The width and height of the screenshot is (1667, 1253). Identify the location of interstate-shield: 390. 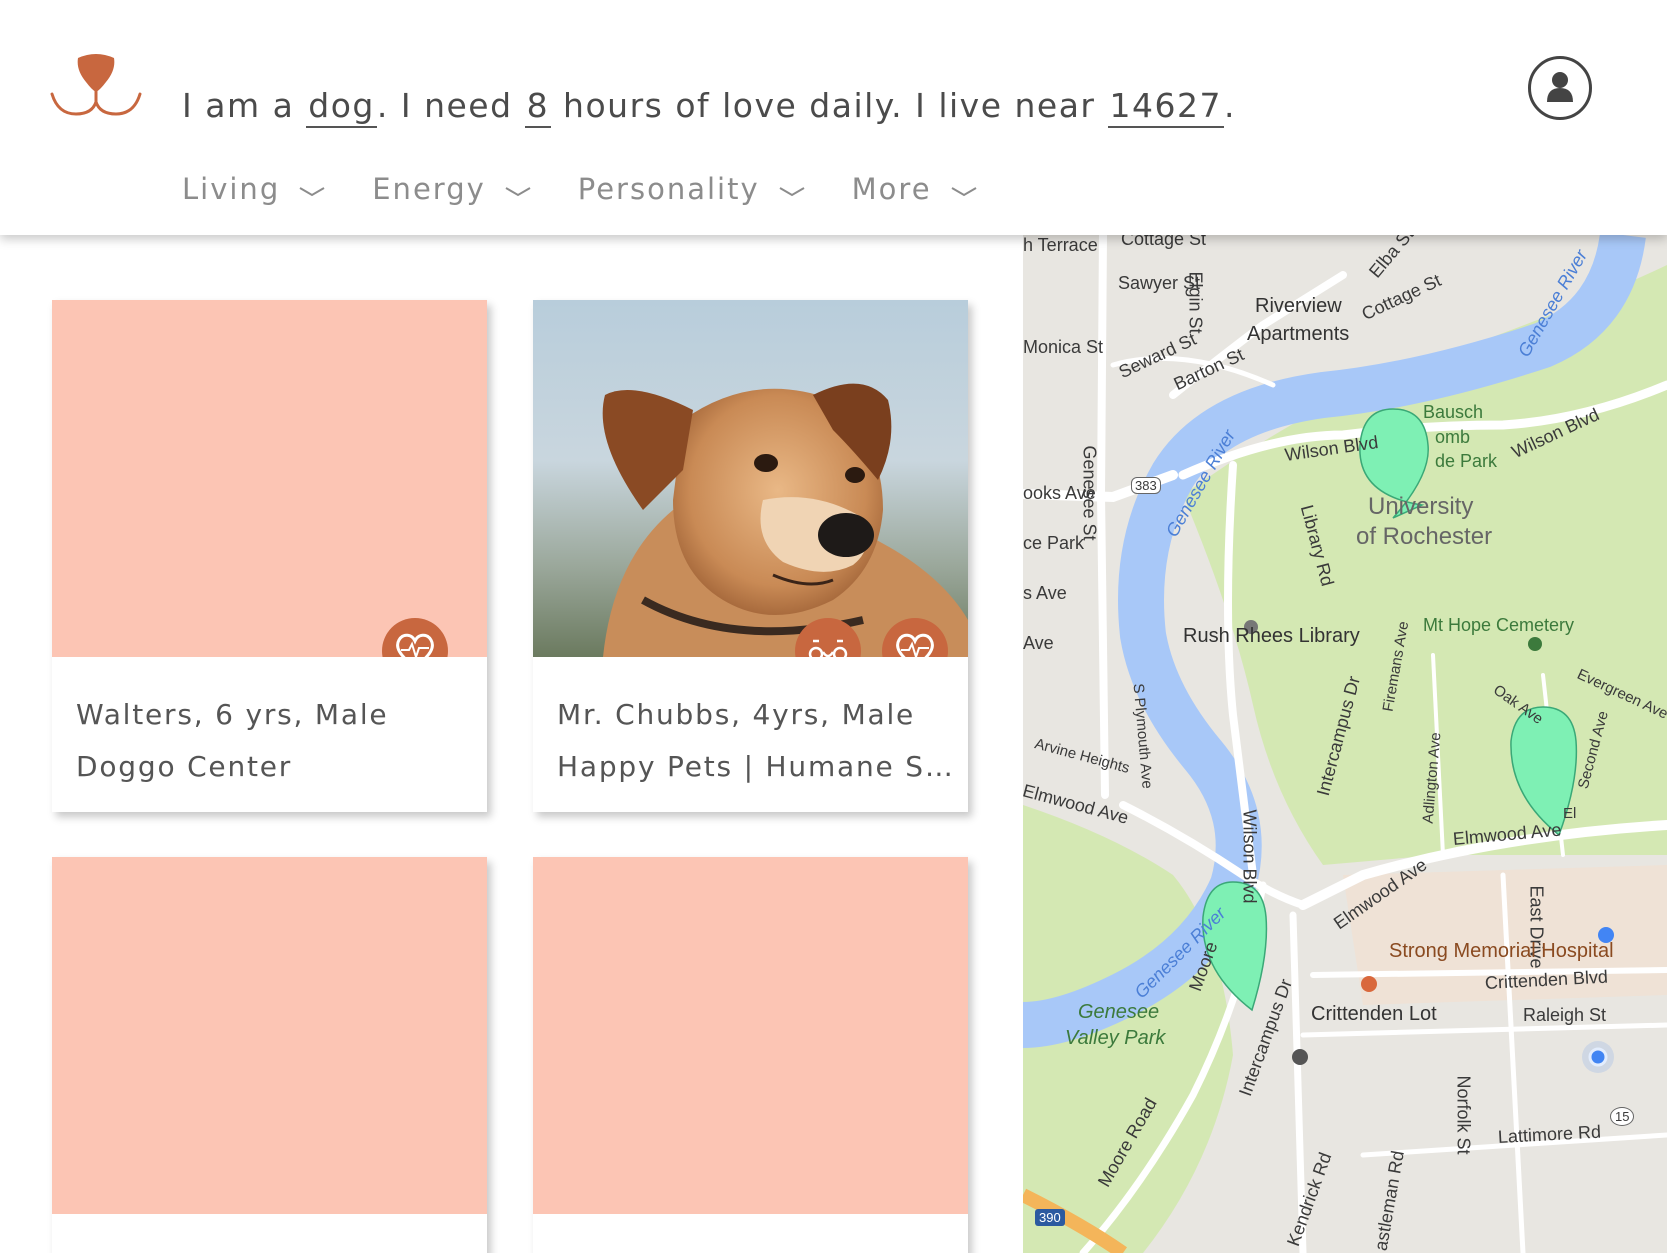
(1050, 1217).